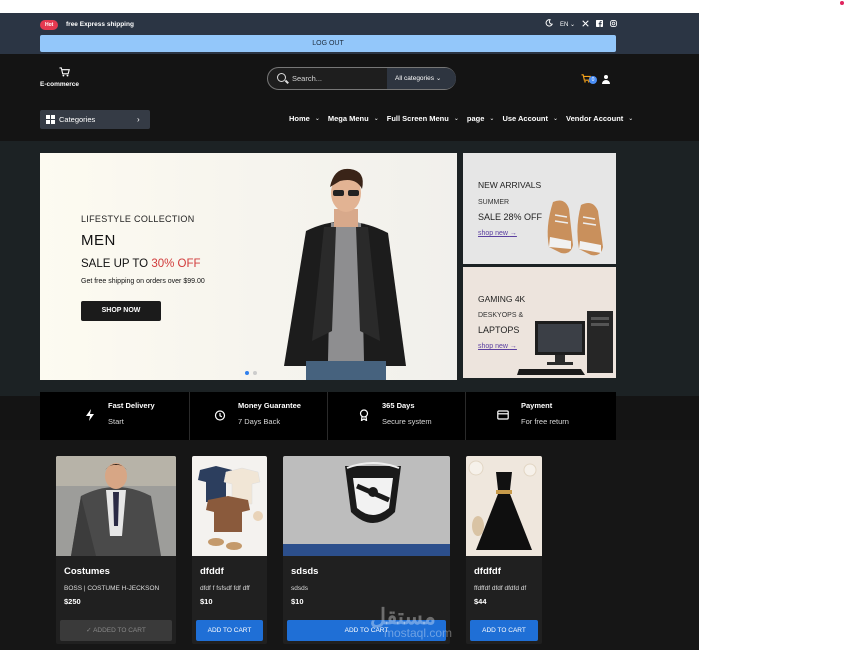 The width and height of the screenshot is (846, 650). What do you see at coordinates (530, 118) in the screenshot?
I see `nav-item-use-account: Use Account ⌄` at bounding box center [530, 118].